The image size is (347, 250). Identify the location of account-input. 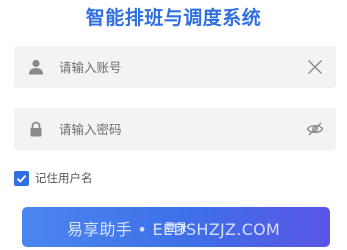
(174, 67).